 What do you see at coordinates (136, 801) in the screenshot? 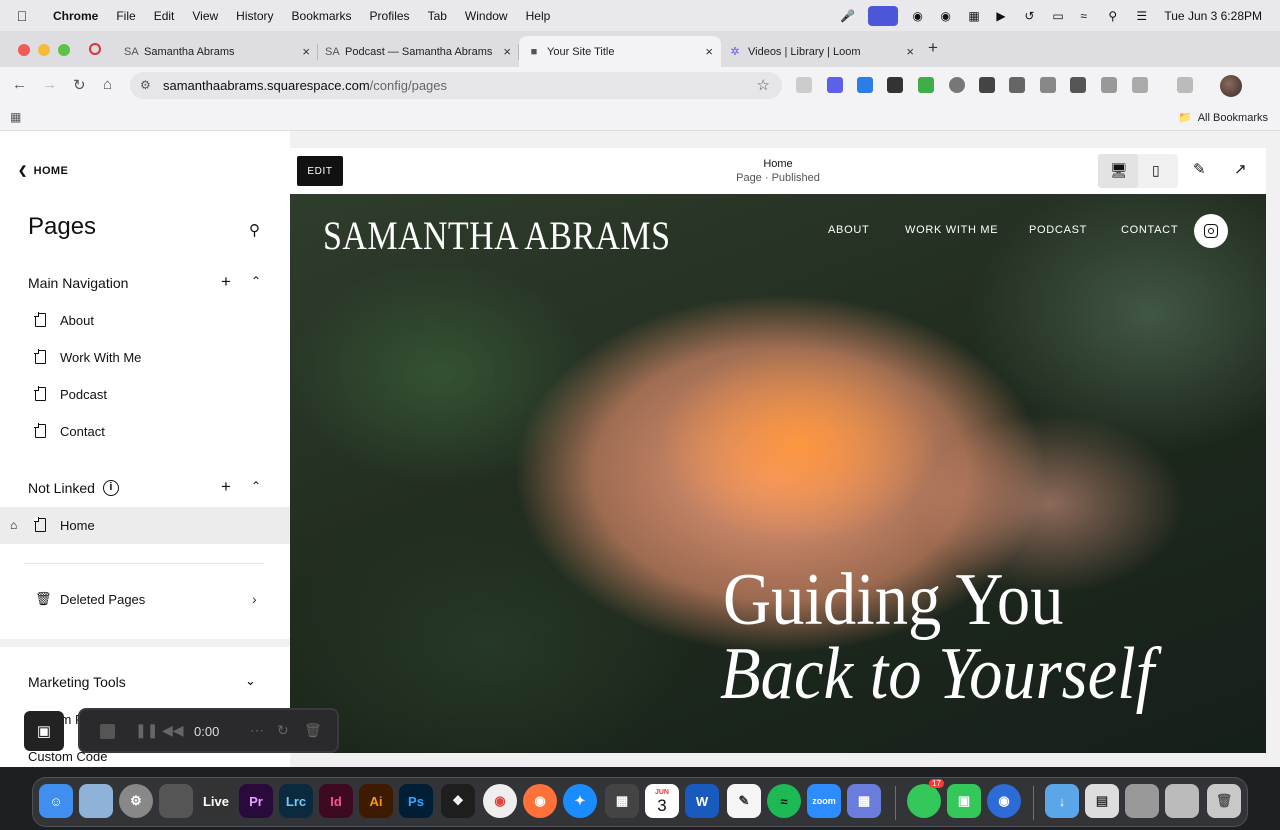
I see `system-settings-icon: ⚙` at bounding box center [136, 801].